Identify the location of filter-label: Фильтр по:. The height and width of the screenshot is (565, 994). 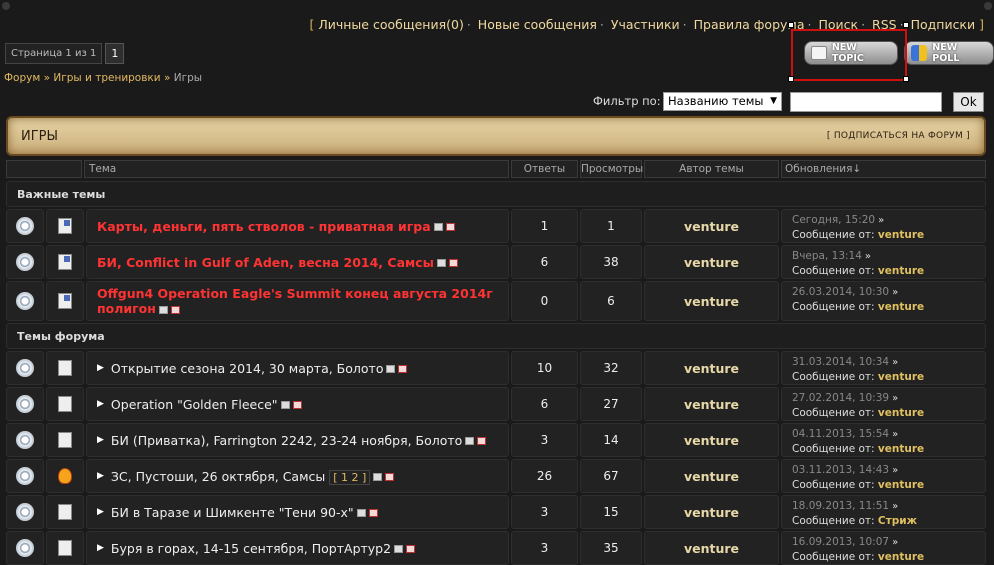
(627, 101).